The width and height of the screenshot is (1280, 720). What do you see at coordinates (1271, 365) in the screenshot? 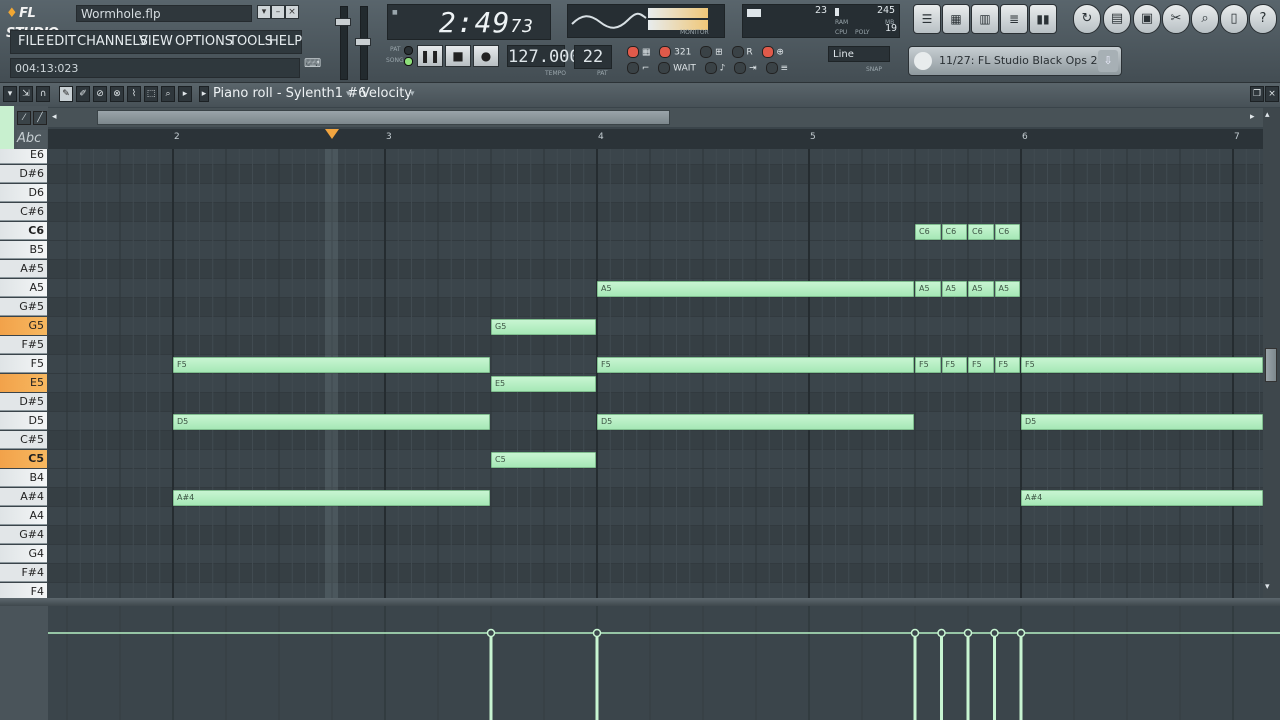
I see `vertical-scroll-thumb` at bounding box center [1271, 365].